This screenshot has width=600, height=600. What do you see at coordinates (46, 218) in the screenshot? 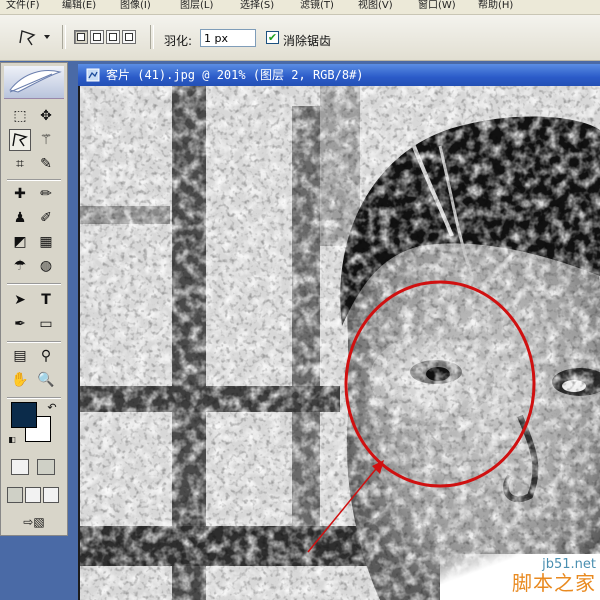
I see `history-brush-tool-icon: ✐` at bounding box center [46, 218].